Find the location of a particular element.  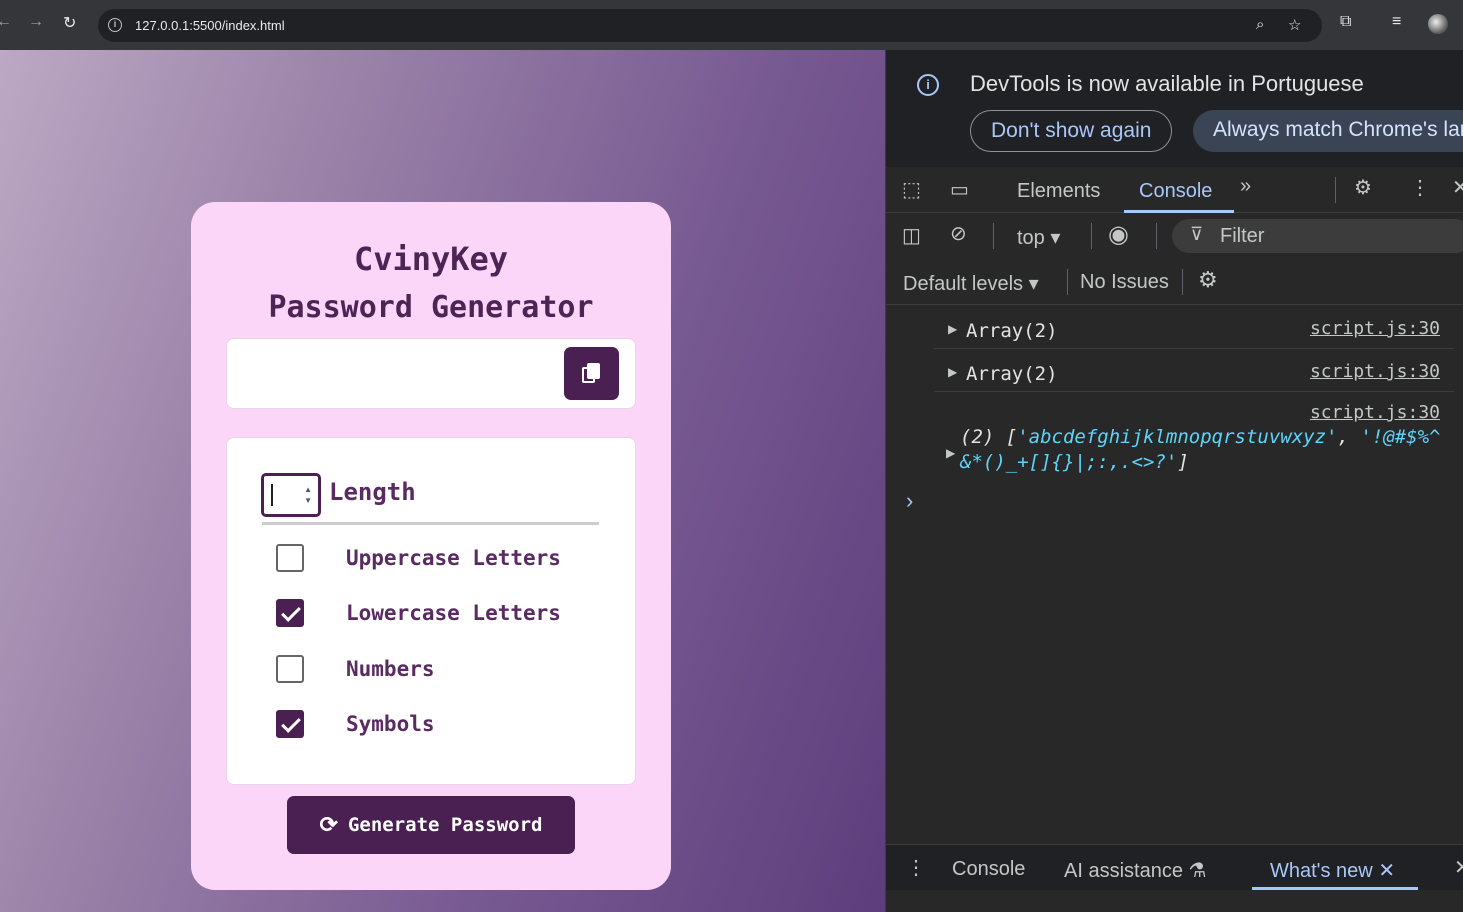

option-label: Lowercase Letters is located at coordinates (453, 613).